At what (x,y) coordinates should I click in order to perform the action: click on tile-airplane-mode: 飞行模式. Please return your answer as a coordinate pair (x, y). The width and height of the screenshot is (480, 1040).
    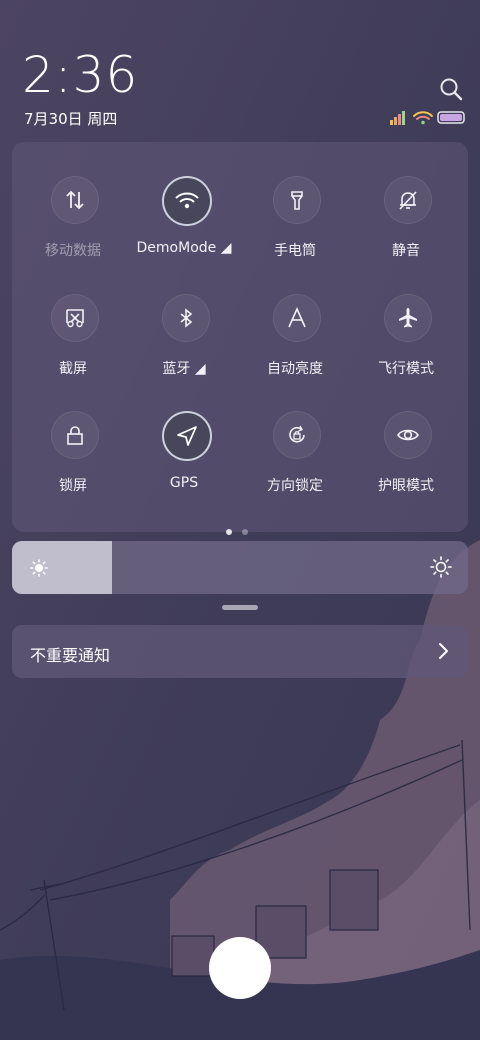
    Looking at the image, I should click on (406, 344).